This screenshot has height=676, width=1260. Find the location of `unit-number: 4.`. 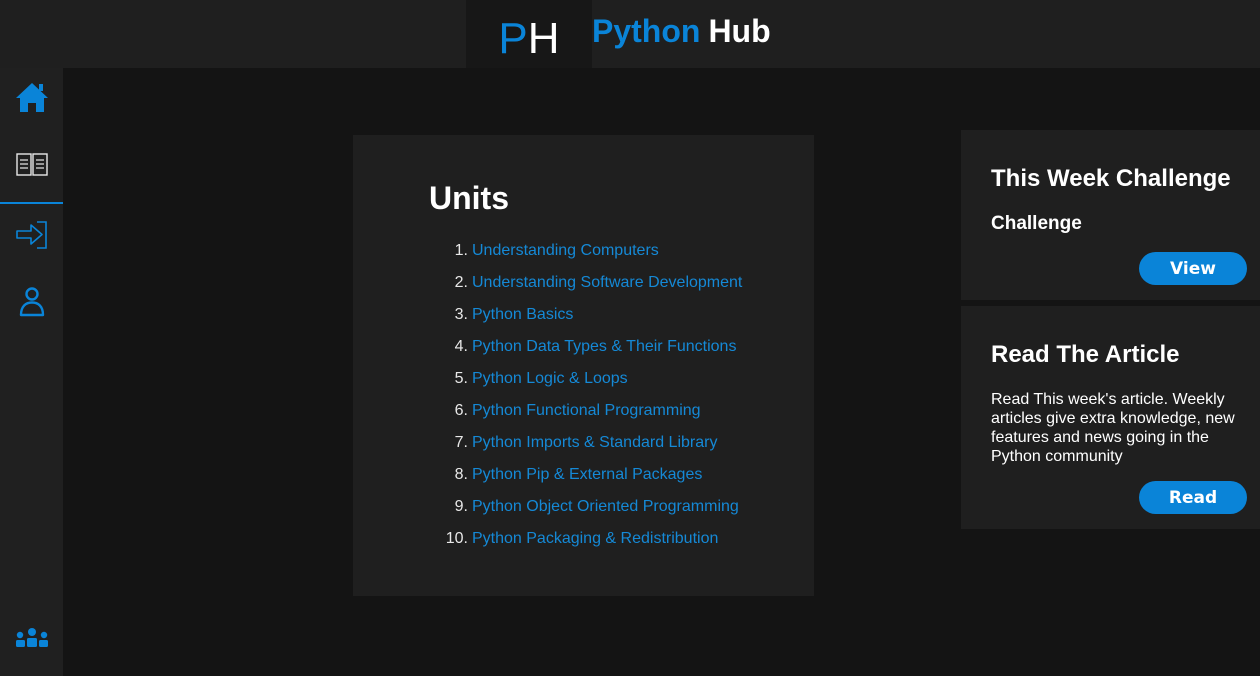

unit-number: 4. is located at coordinates (461, 346).